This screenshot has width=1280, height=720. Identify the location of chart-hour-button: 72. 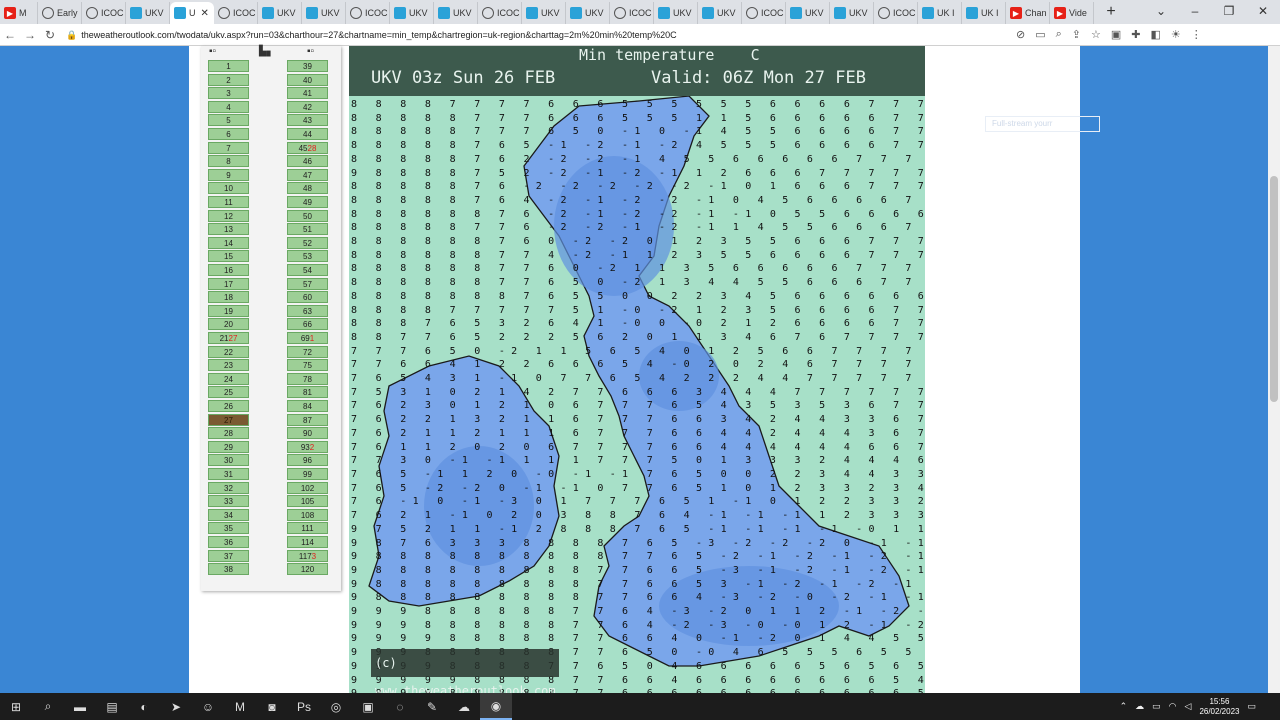
(307, 351).